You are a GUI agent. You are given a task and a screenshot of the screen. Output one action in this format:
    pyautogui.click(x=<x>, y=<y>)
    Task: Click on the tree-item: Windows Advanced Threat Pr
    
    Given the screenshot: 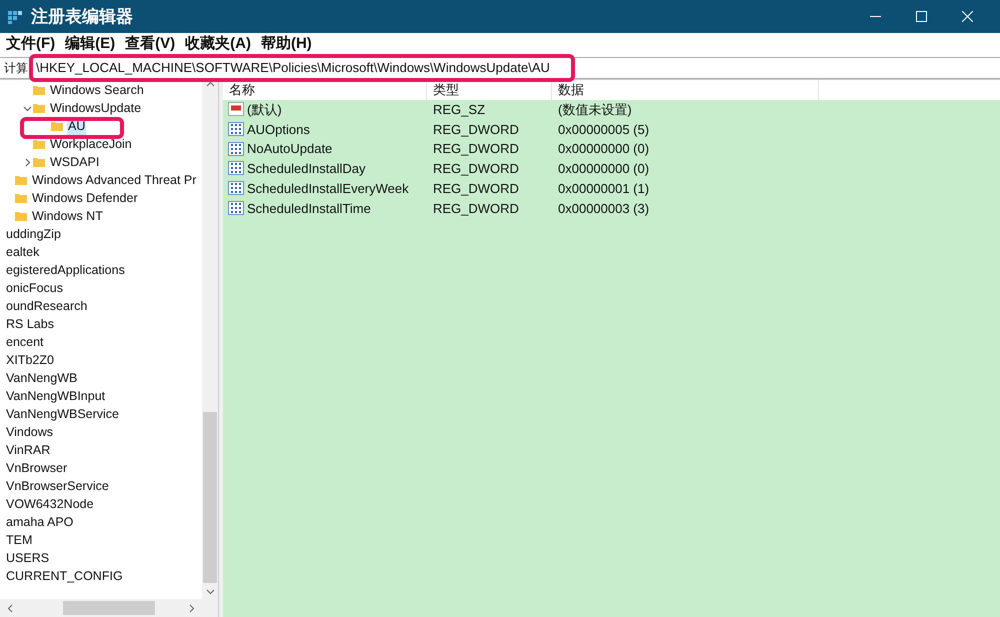 What is the action you would take?
    pyautogui.click(x=114, y=180)
    